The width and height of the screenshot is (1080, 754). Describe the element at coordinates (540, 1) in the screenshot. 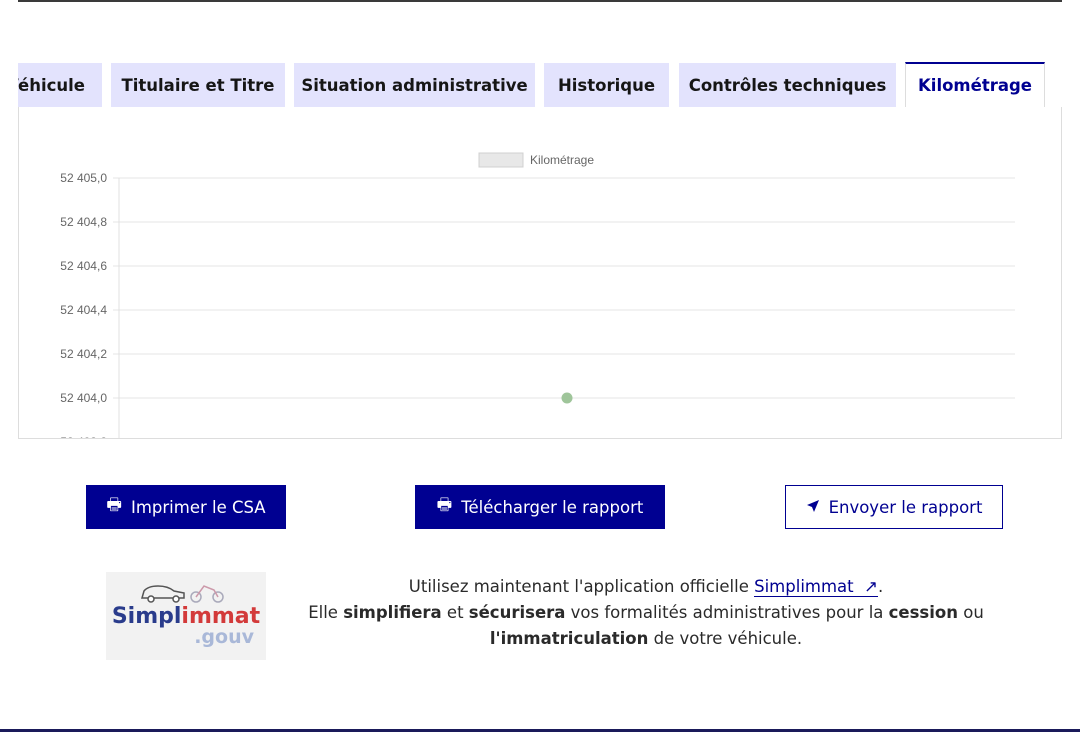

I see `top-divider` at that location.